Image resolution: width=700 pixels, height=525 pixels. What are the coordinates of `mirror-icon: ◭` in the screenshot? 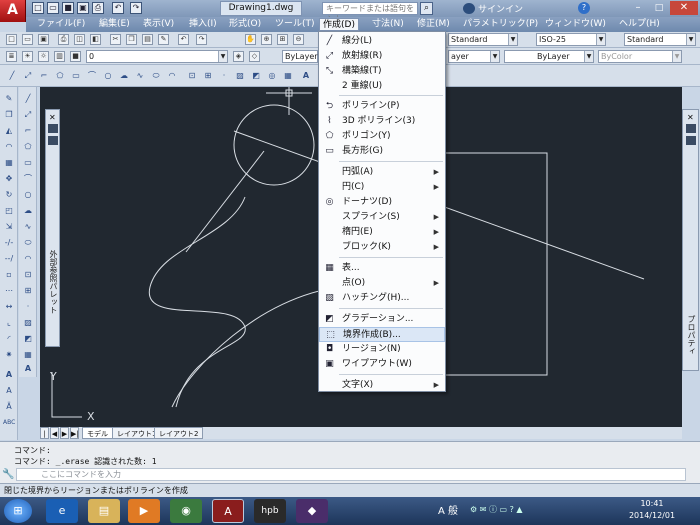 It's located at (9, 131).